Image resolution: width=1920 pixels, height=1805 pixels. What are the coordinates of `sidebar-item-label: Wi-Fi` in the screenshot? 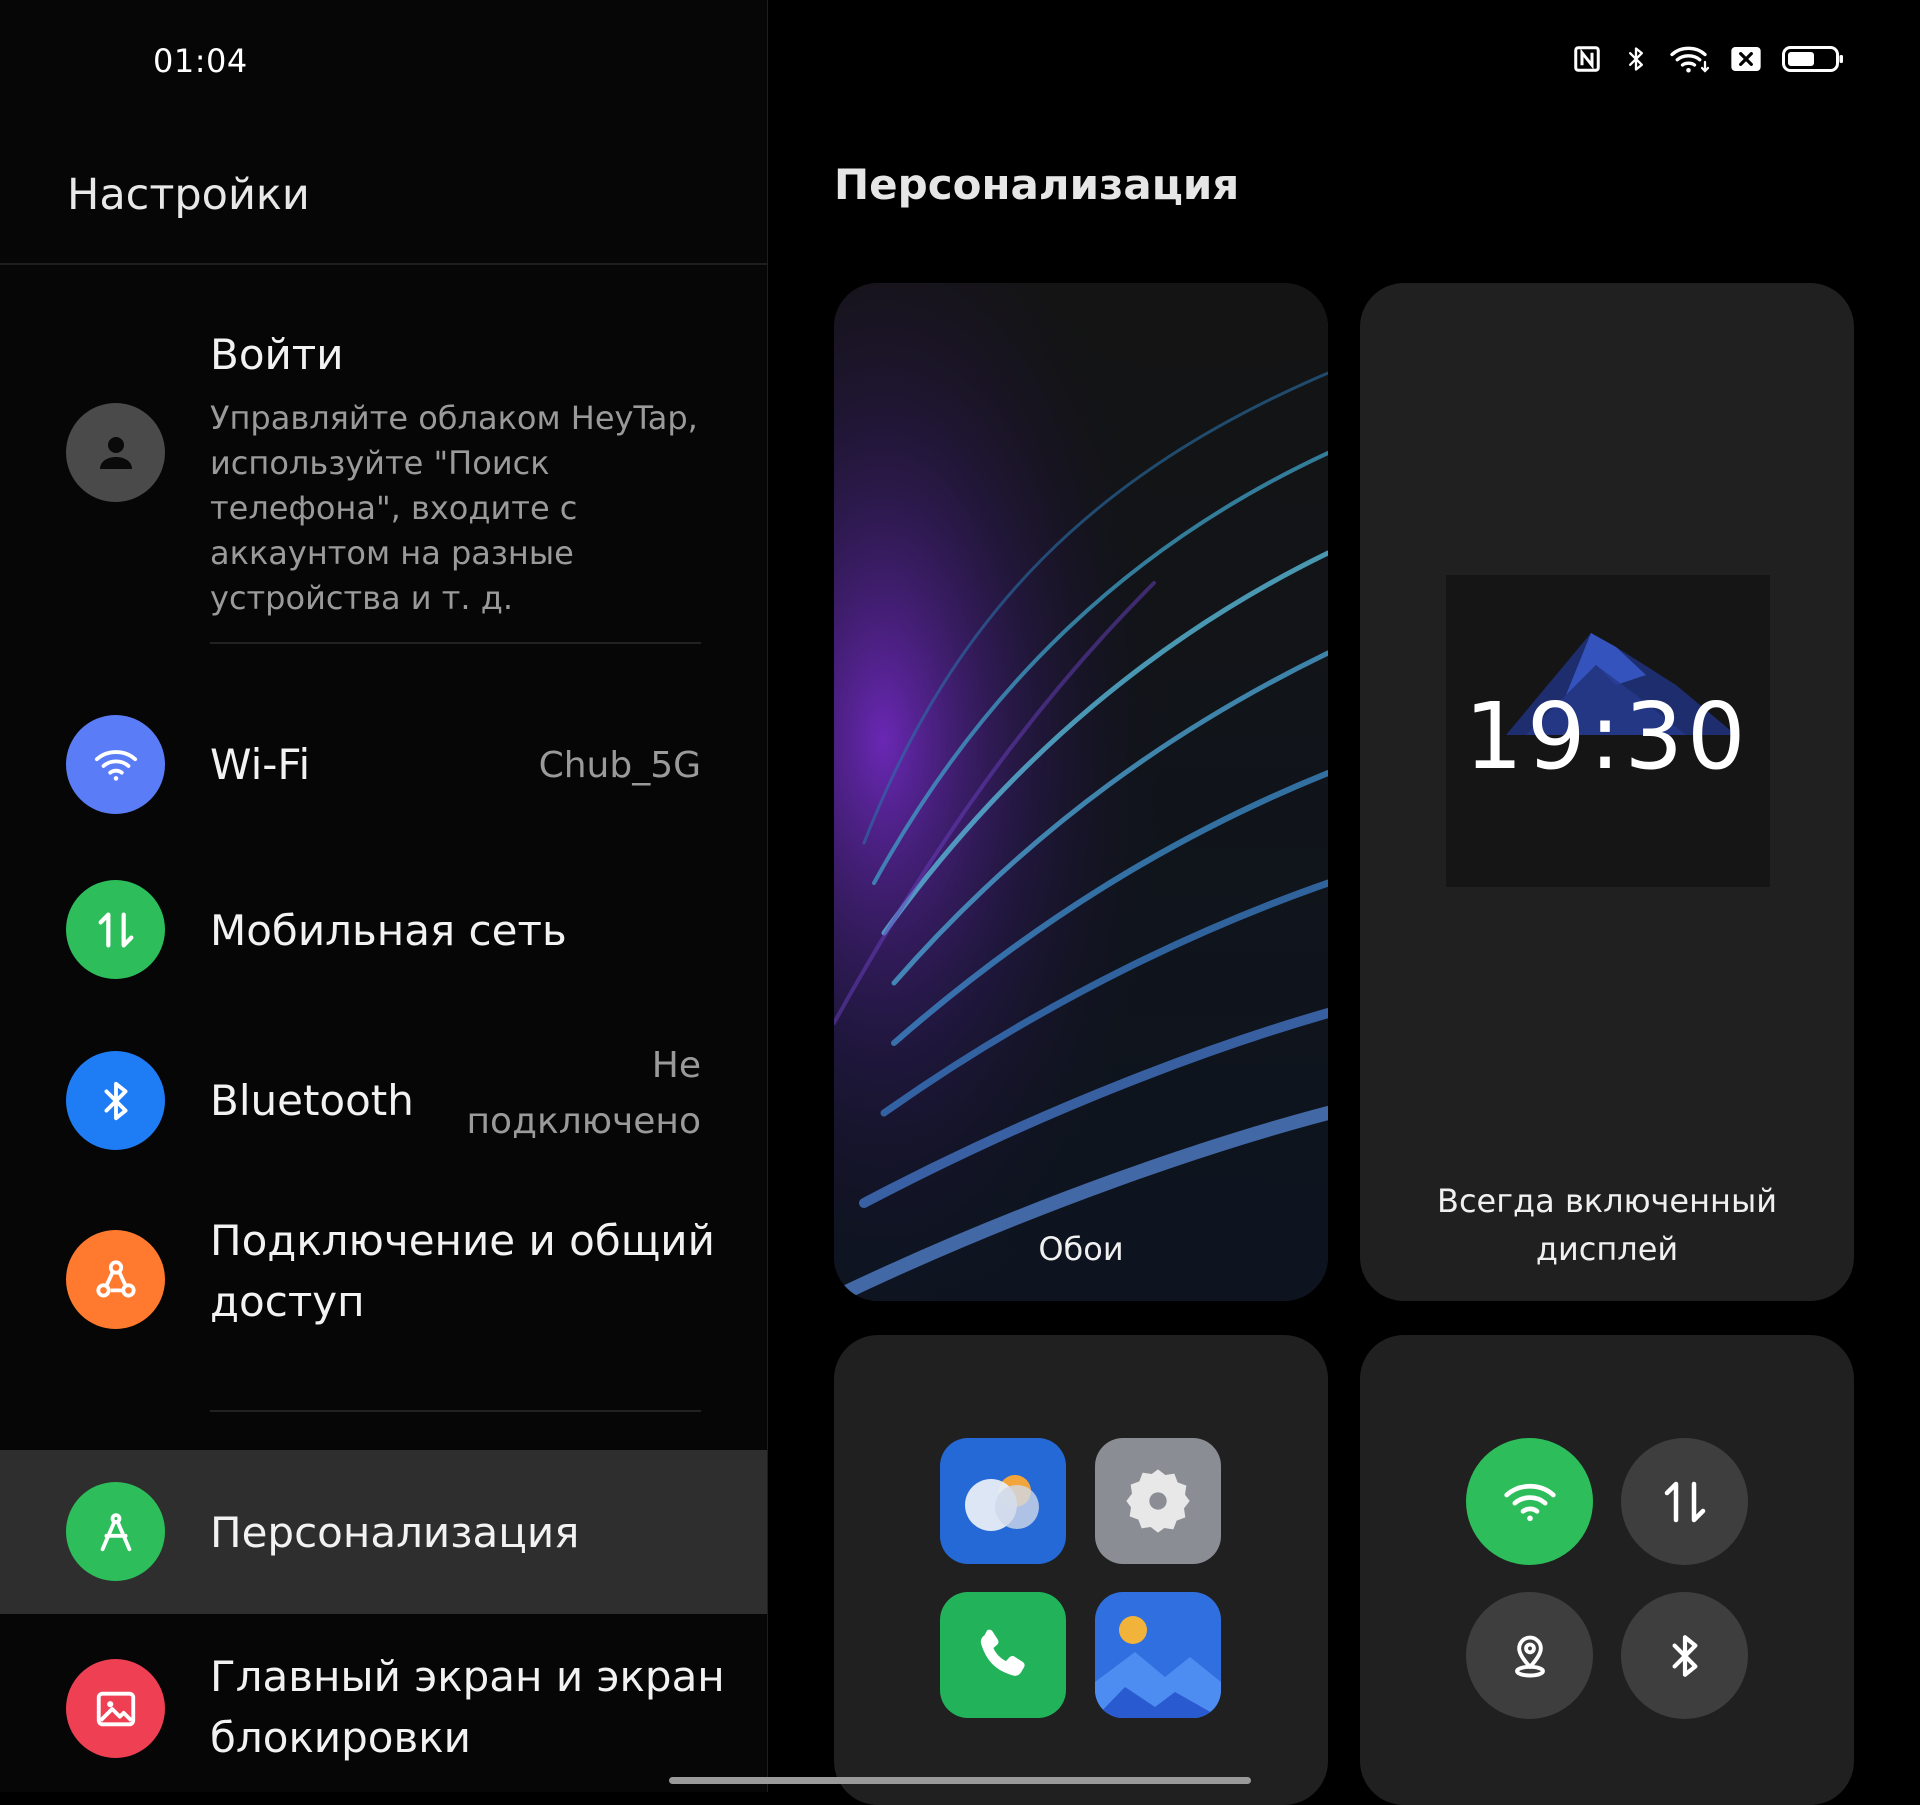 It's located at (260, 764).